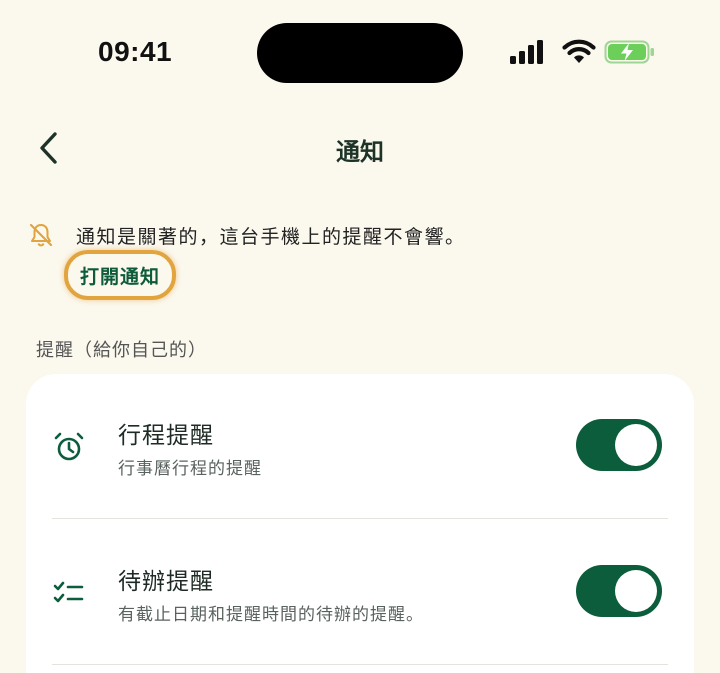 The height and width of the screenshot is (673, 720). Describe the element at coordinates (69, 446) in the screenshot. I see `alarm-clock-icon` at that location.